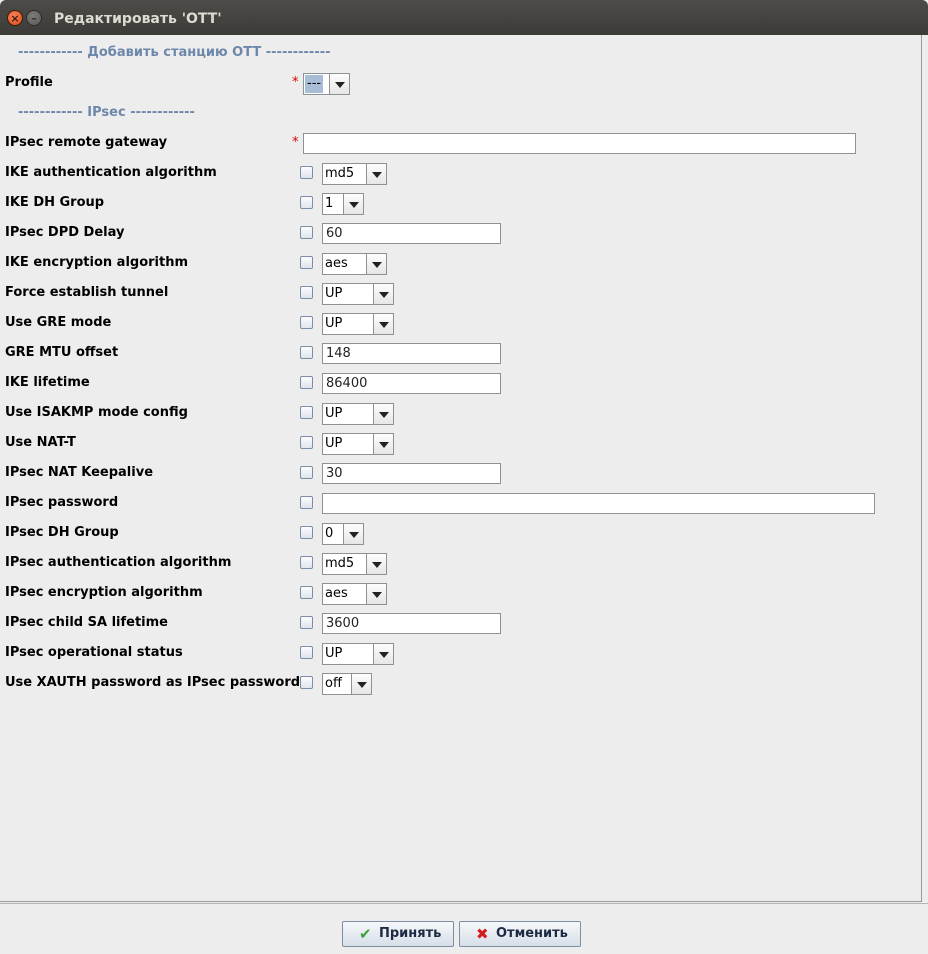 This screenshot has height=954, width=928. I want to click on field-row: Force establish tunnel UP, so click(450, 293).